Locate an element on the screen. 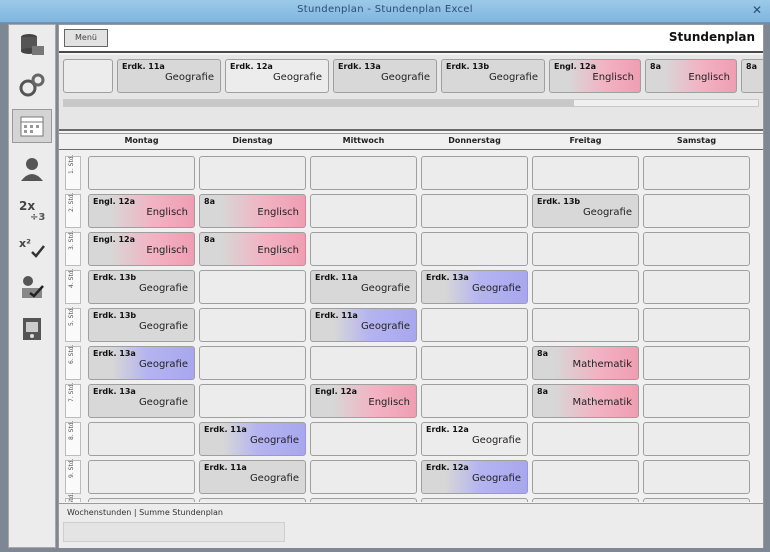 The width and height of the screenshot is (770, 552). day-header: Montag is located at coordinates (141, 140).